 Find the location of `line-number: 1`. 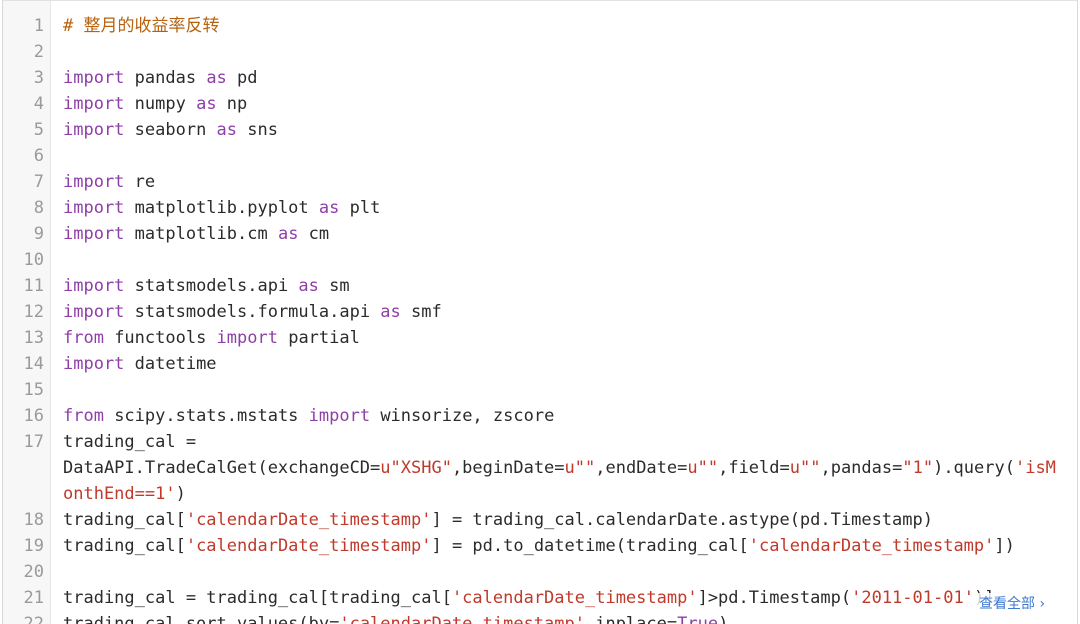

line-number: 1 is located at coordinates (38, 26).